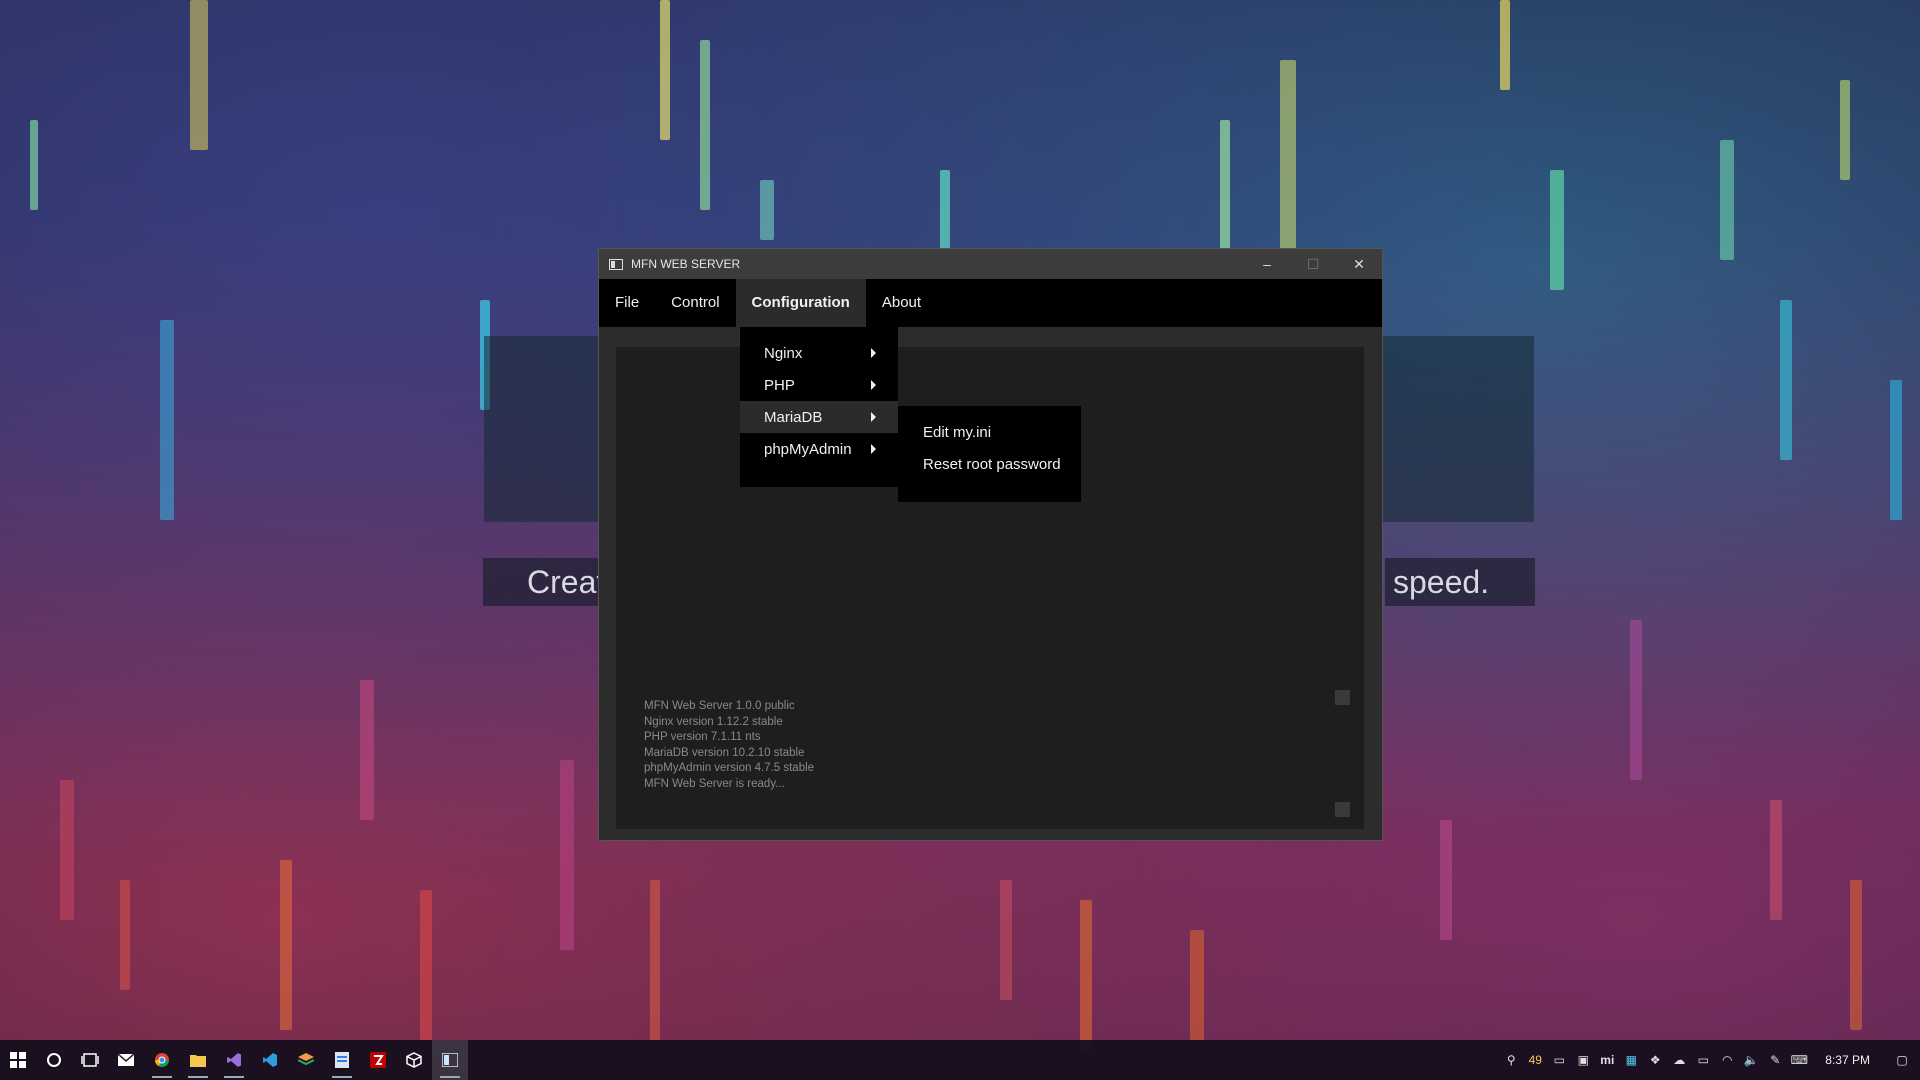  Describe the element at coordinates (719, 706) in the screenshot. I see `log-line: MFN Web Server 1.0.0 public` at that location.